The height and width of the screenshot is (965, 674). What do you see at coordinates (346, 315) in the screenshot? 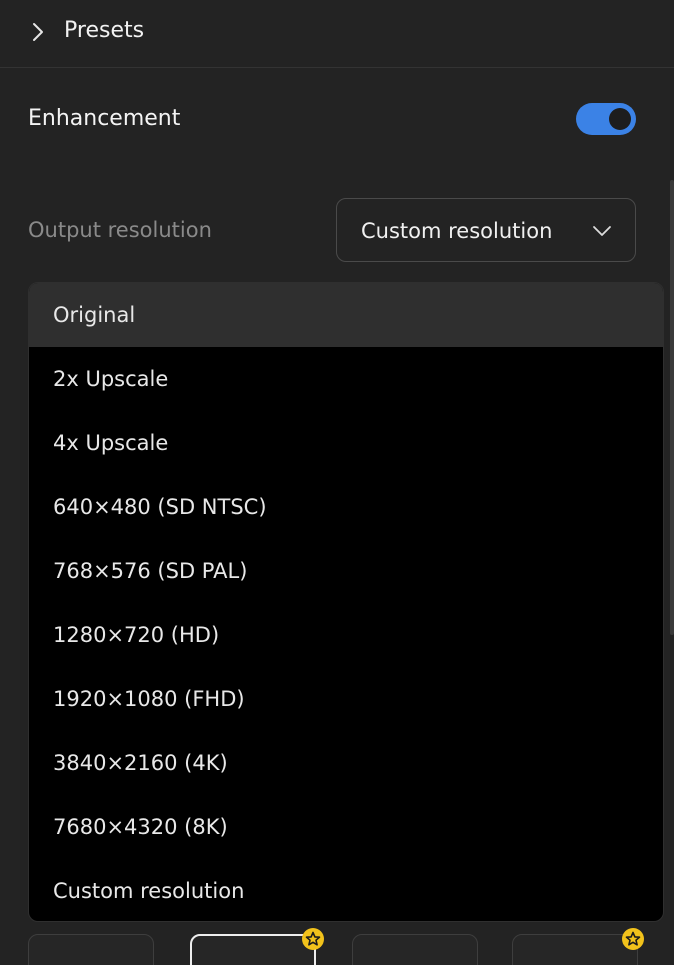
I see `resolution-option: Original` at bounding box center [346, 315].